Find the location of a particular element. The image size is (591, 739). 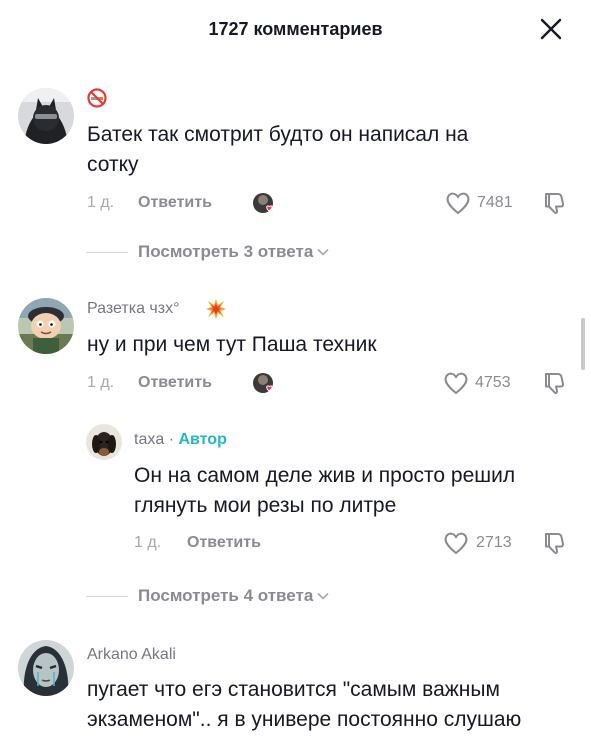

username: Разетка чзх° is located at coordinates (133, 309).